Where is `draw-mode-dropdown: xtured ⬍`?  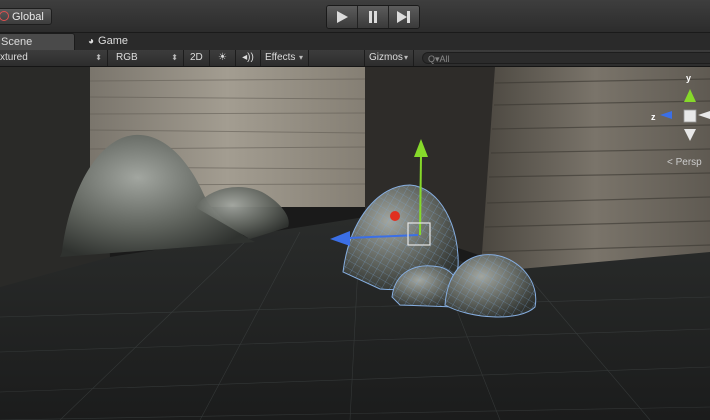 draw-mode-dropdown: xtured ⬍ is located at coordinates (54, 58).